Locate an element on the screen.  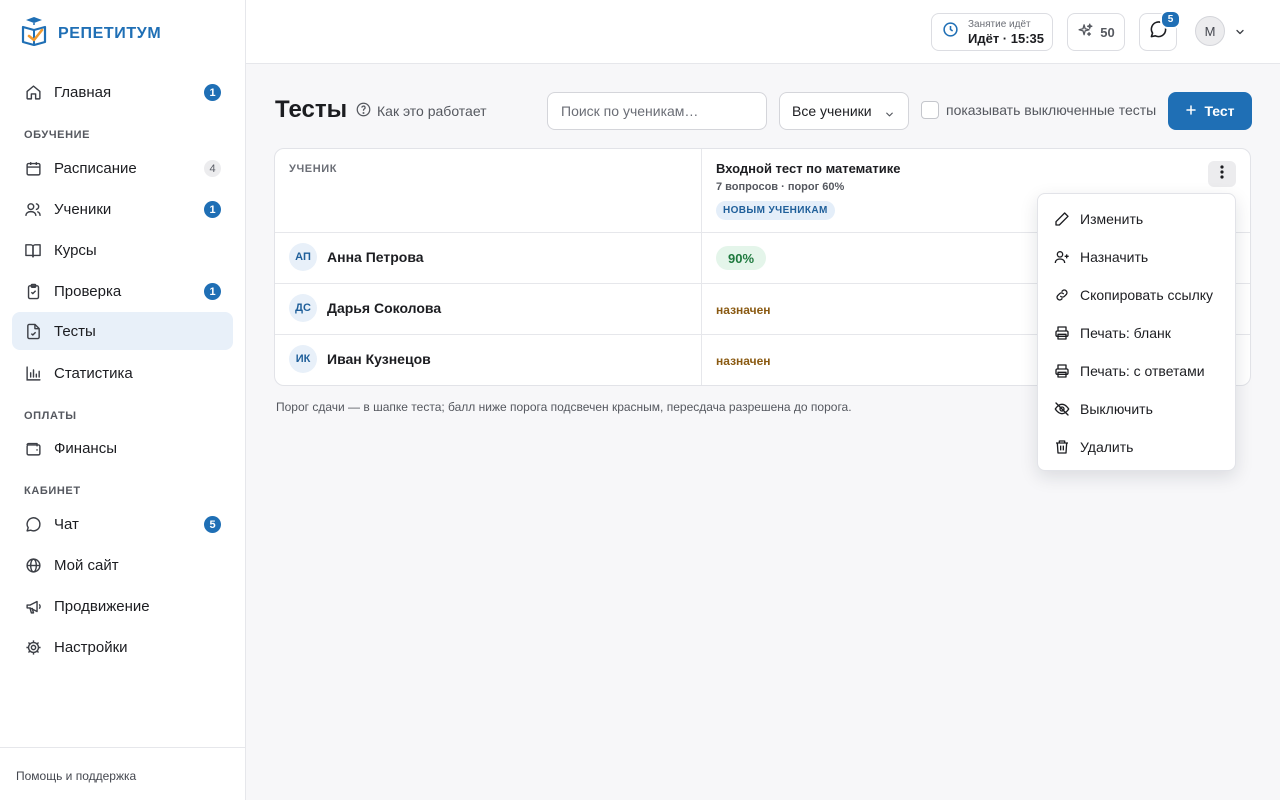
sidebar-item-review: Проверка 1 is located at coordinates (122, 291).